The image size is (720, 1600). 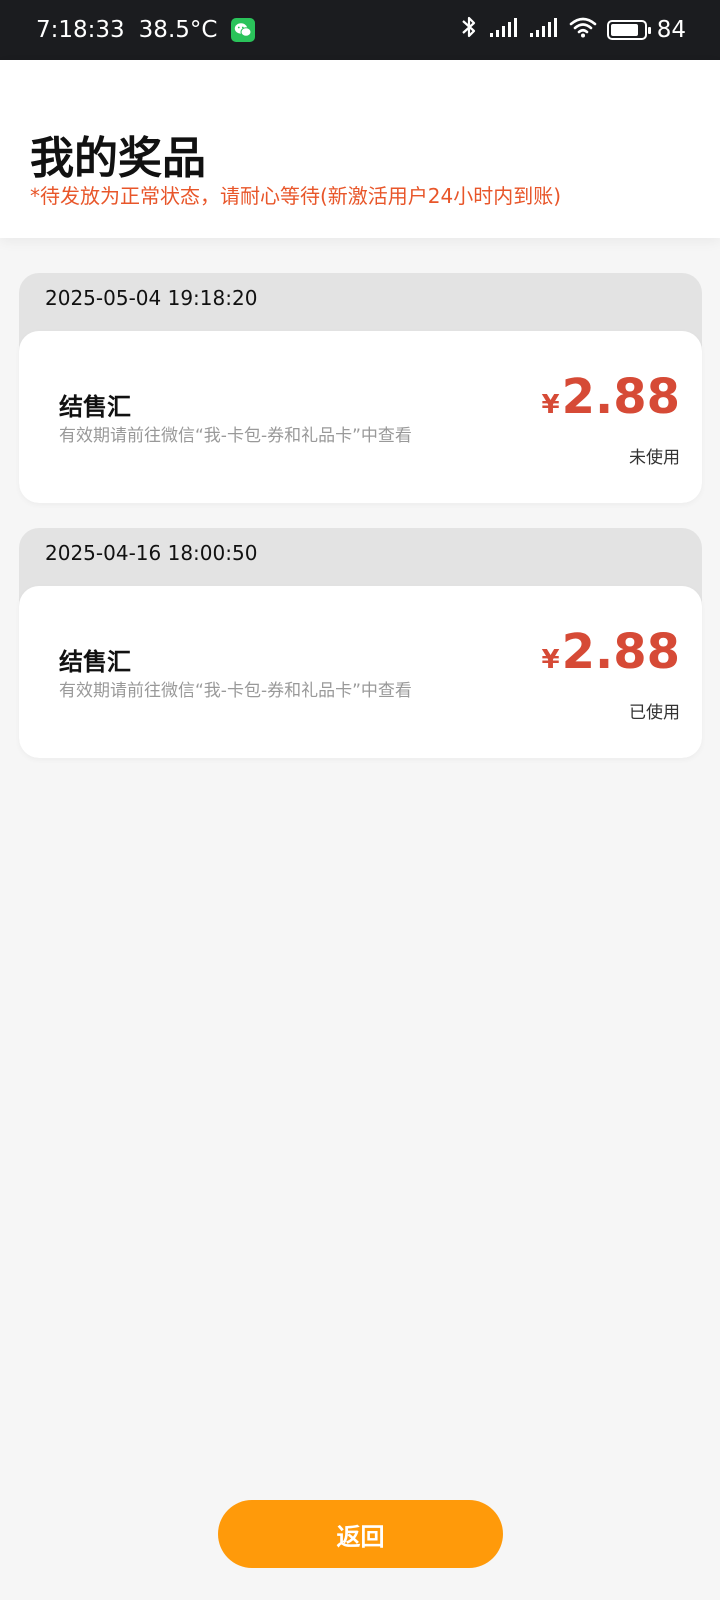 I want to click on page-notice: *待发放为正常状态，请耐心等待(新激活用户24小时内到账), so click(x=296, y=196).